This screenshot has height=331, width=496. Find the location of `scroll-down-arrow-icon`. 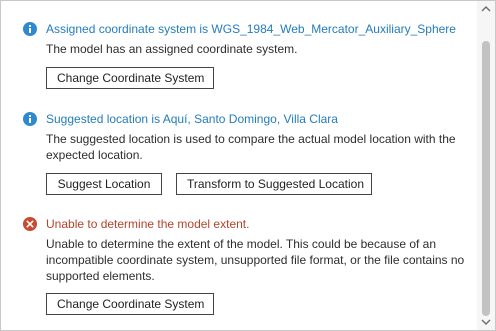

scroll-down-arrow-icon is located at coordinates (486, 322).